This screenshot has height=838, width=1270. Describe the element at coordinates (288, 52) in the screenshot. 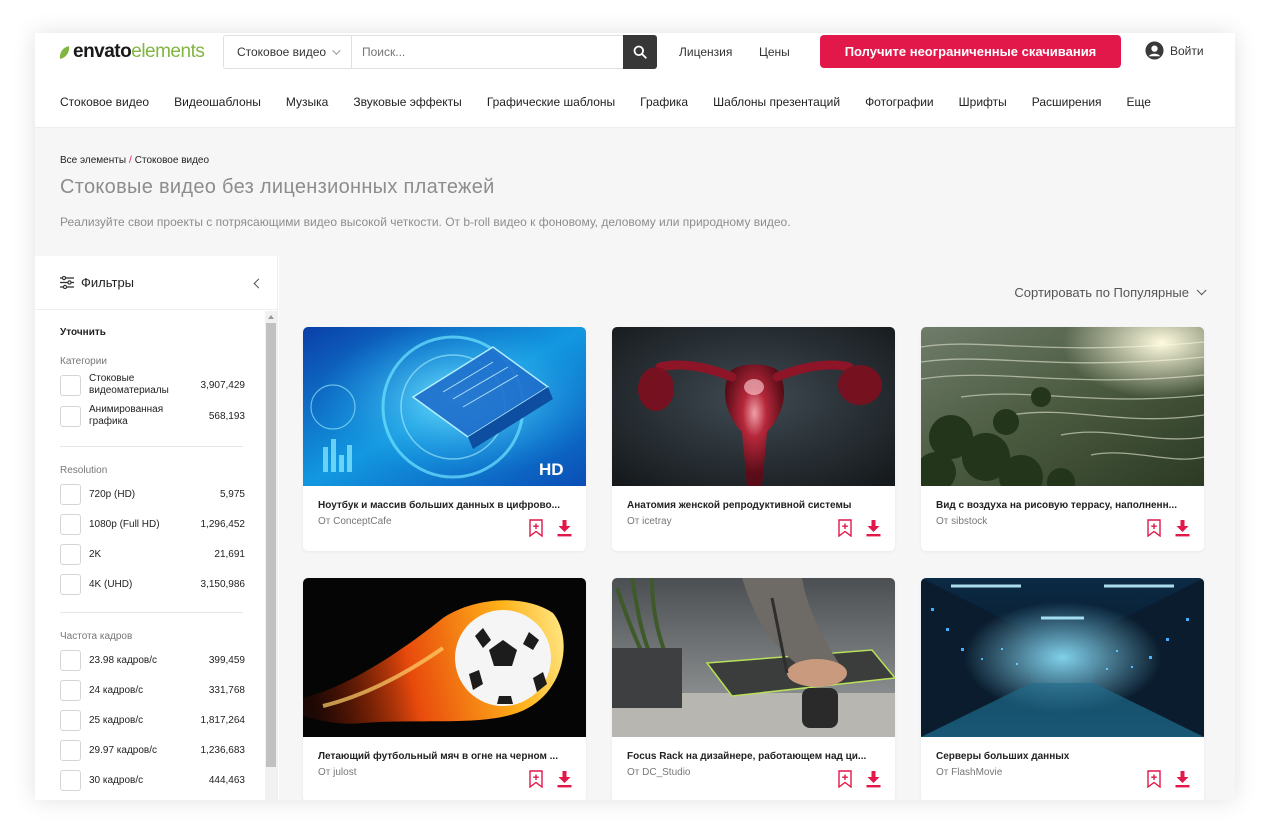

I see `search-category-dropdown: Стоковое видео` at that location.